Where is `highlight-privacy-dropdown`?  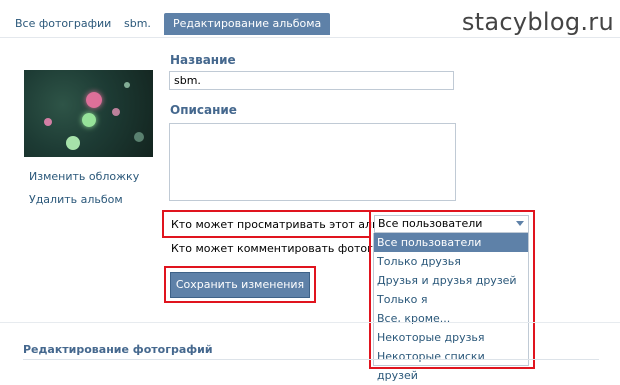
highlight-privacy-dropdown is located at coordinates (452, 289).